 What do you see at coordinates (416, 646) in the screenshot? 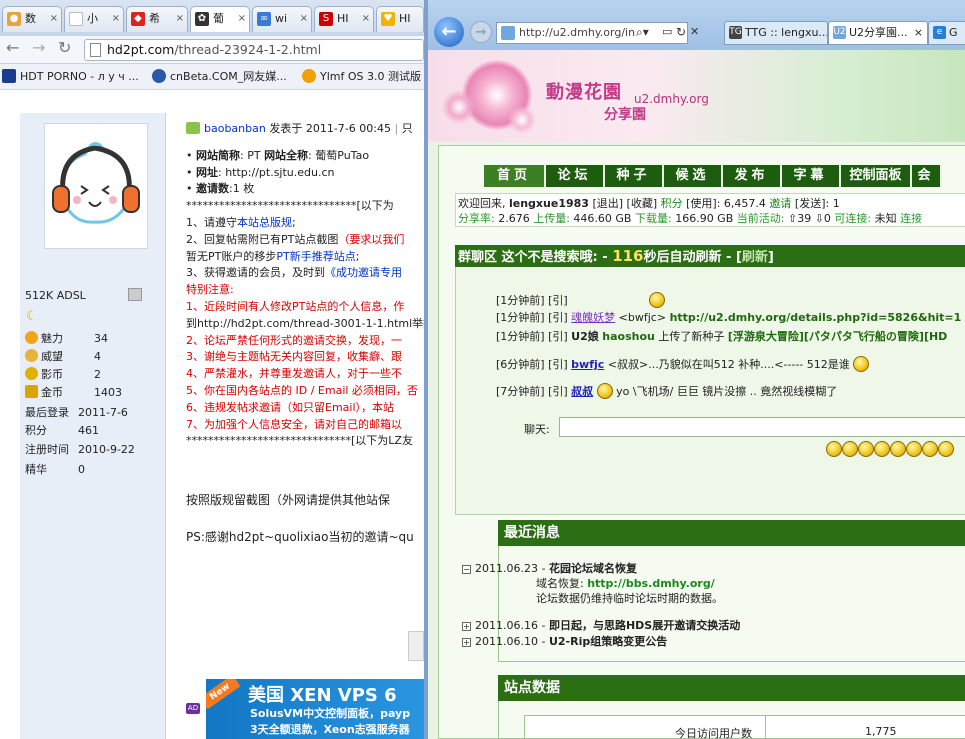
I see `quote-button` at bounding box center [416, 646].